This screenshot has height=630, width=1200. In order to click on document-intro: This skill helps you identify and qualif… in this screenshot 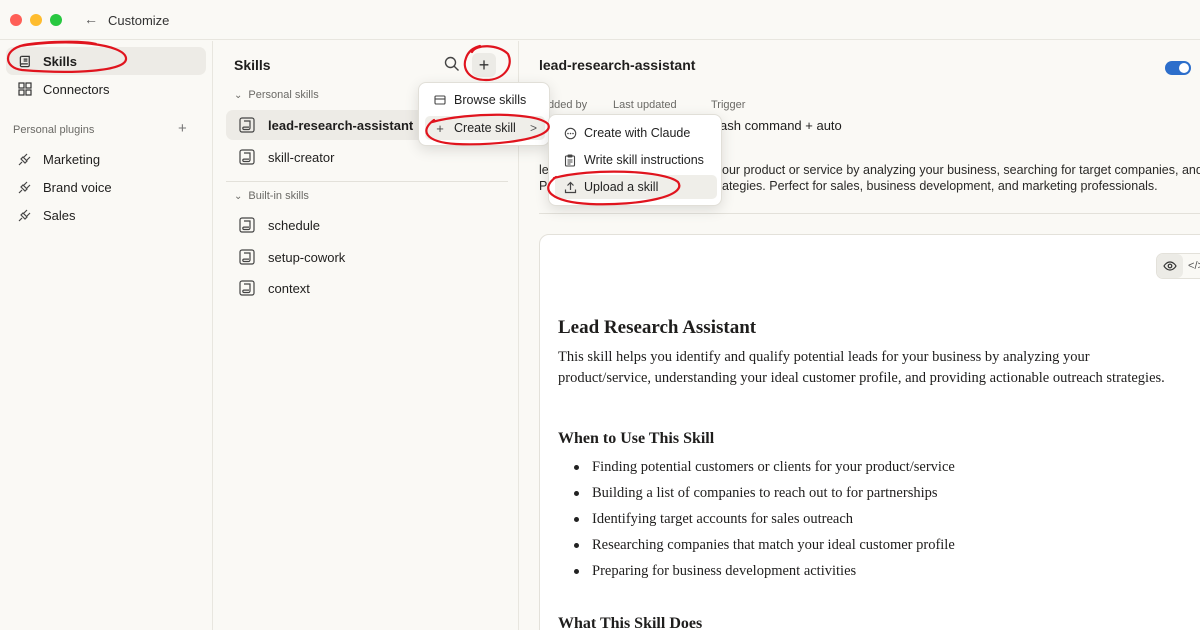, I will do `click(861, 367)`.